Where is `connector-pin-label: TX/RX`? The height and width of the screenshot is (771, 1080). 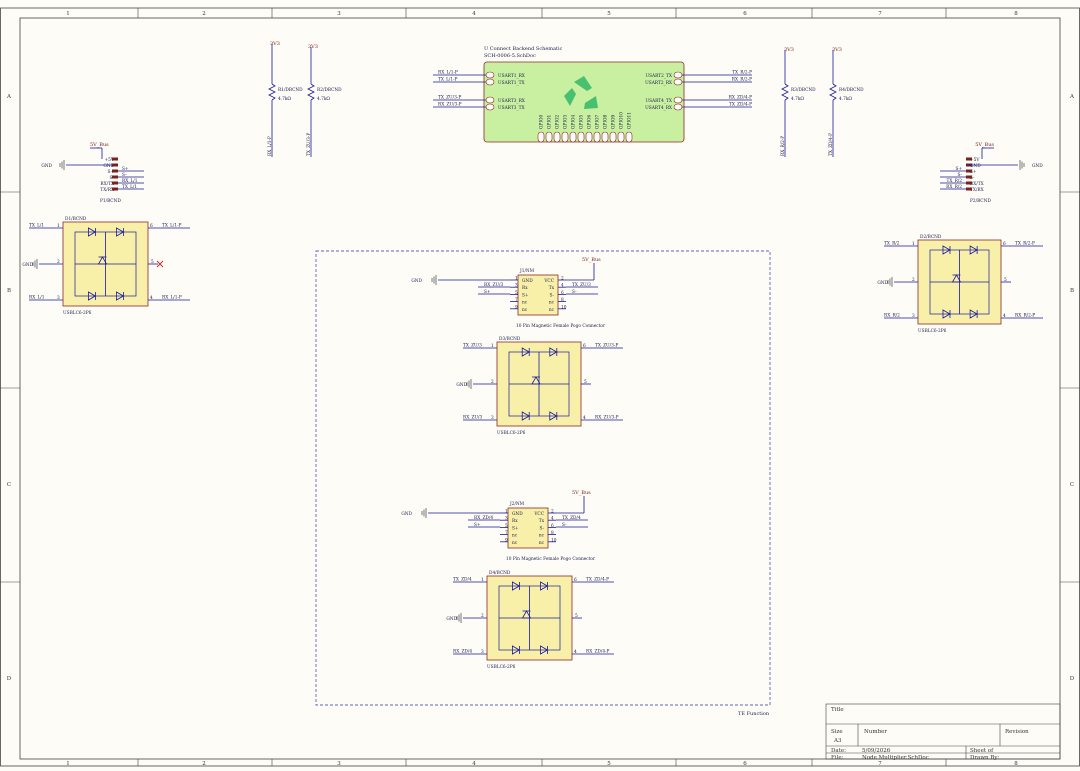
connector-pin-label: TX/RX is located at coordinates (977, 190).